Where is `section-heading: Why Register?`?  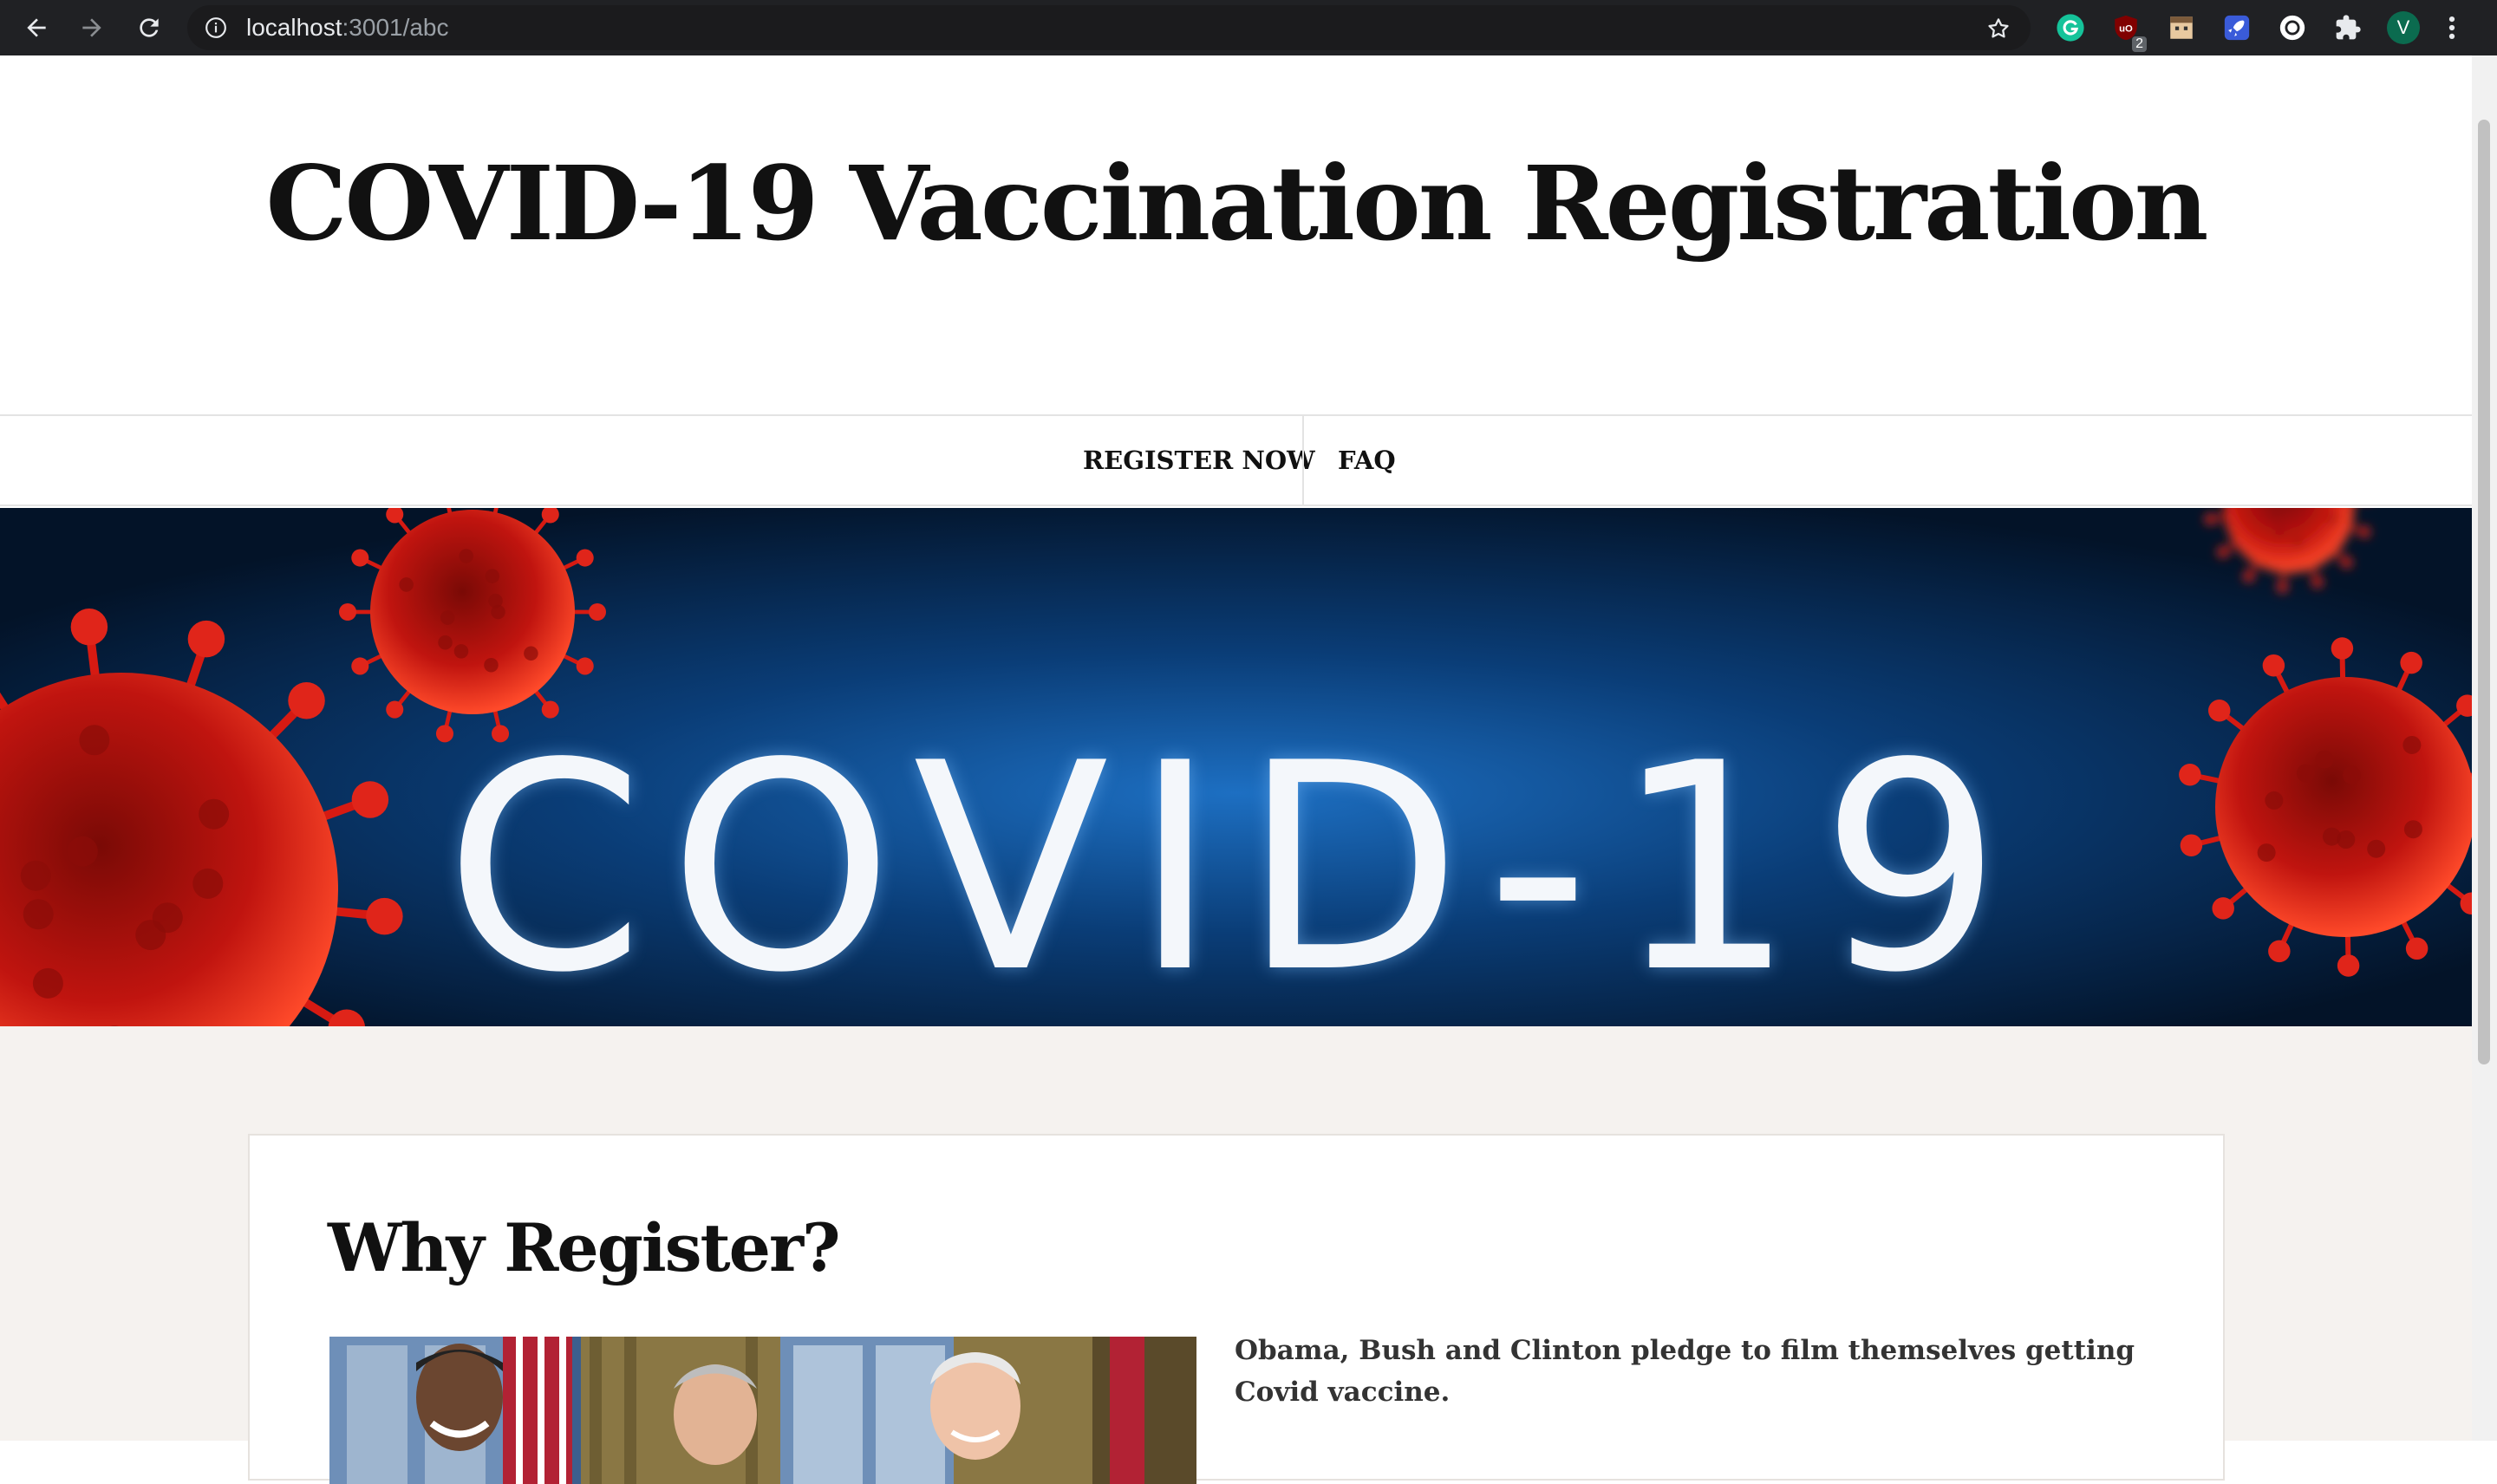
section-heading: Why Register? is located at coordinates (584, 1247).